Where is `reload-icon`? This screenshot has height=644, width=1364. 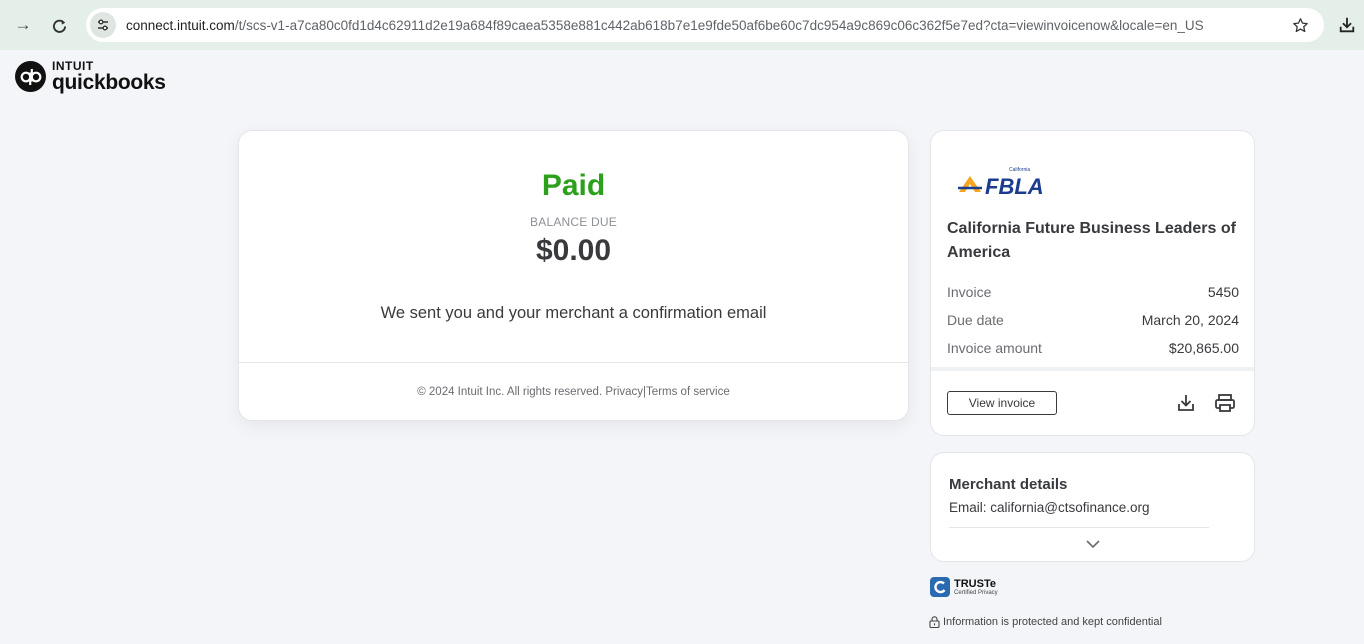
reload-icon is located at coordinates (59, 25).